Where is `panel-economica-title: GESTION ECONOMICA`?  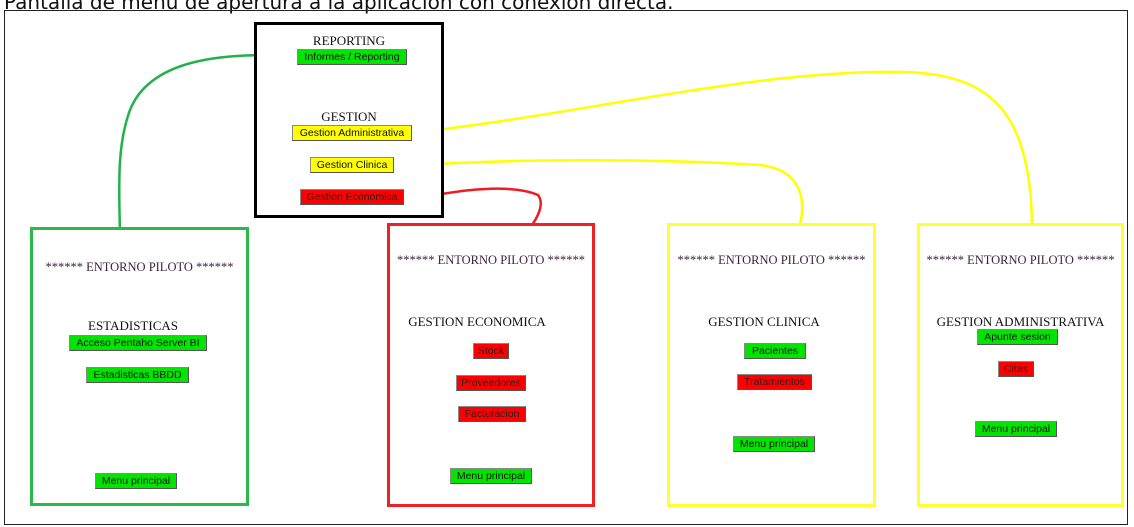
panel-economica-title: GESTION ECONOMICA is located at coordinates (477, 321).